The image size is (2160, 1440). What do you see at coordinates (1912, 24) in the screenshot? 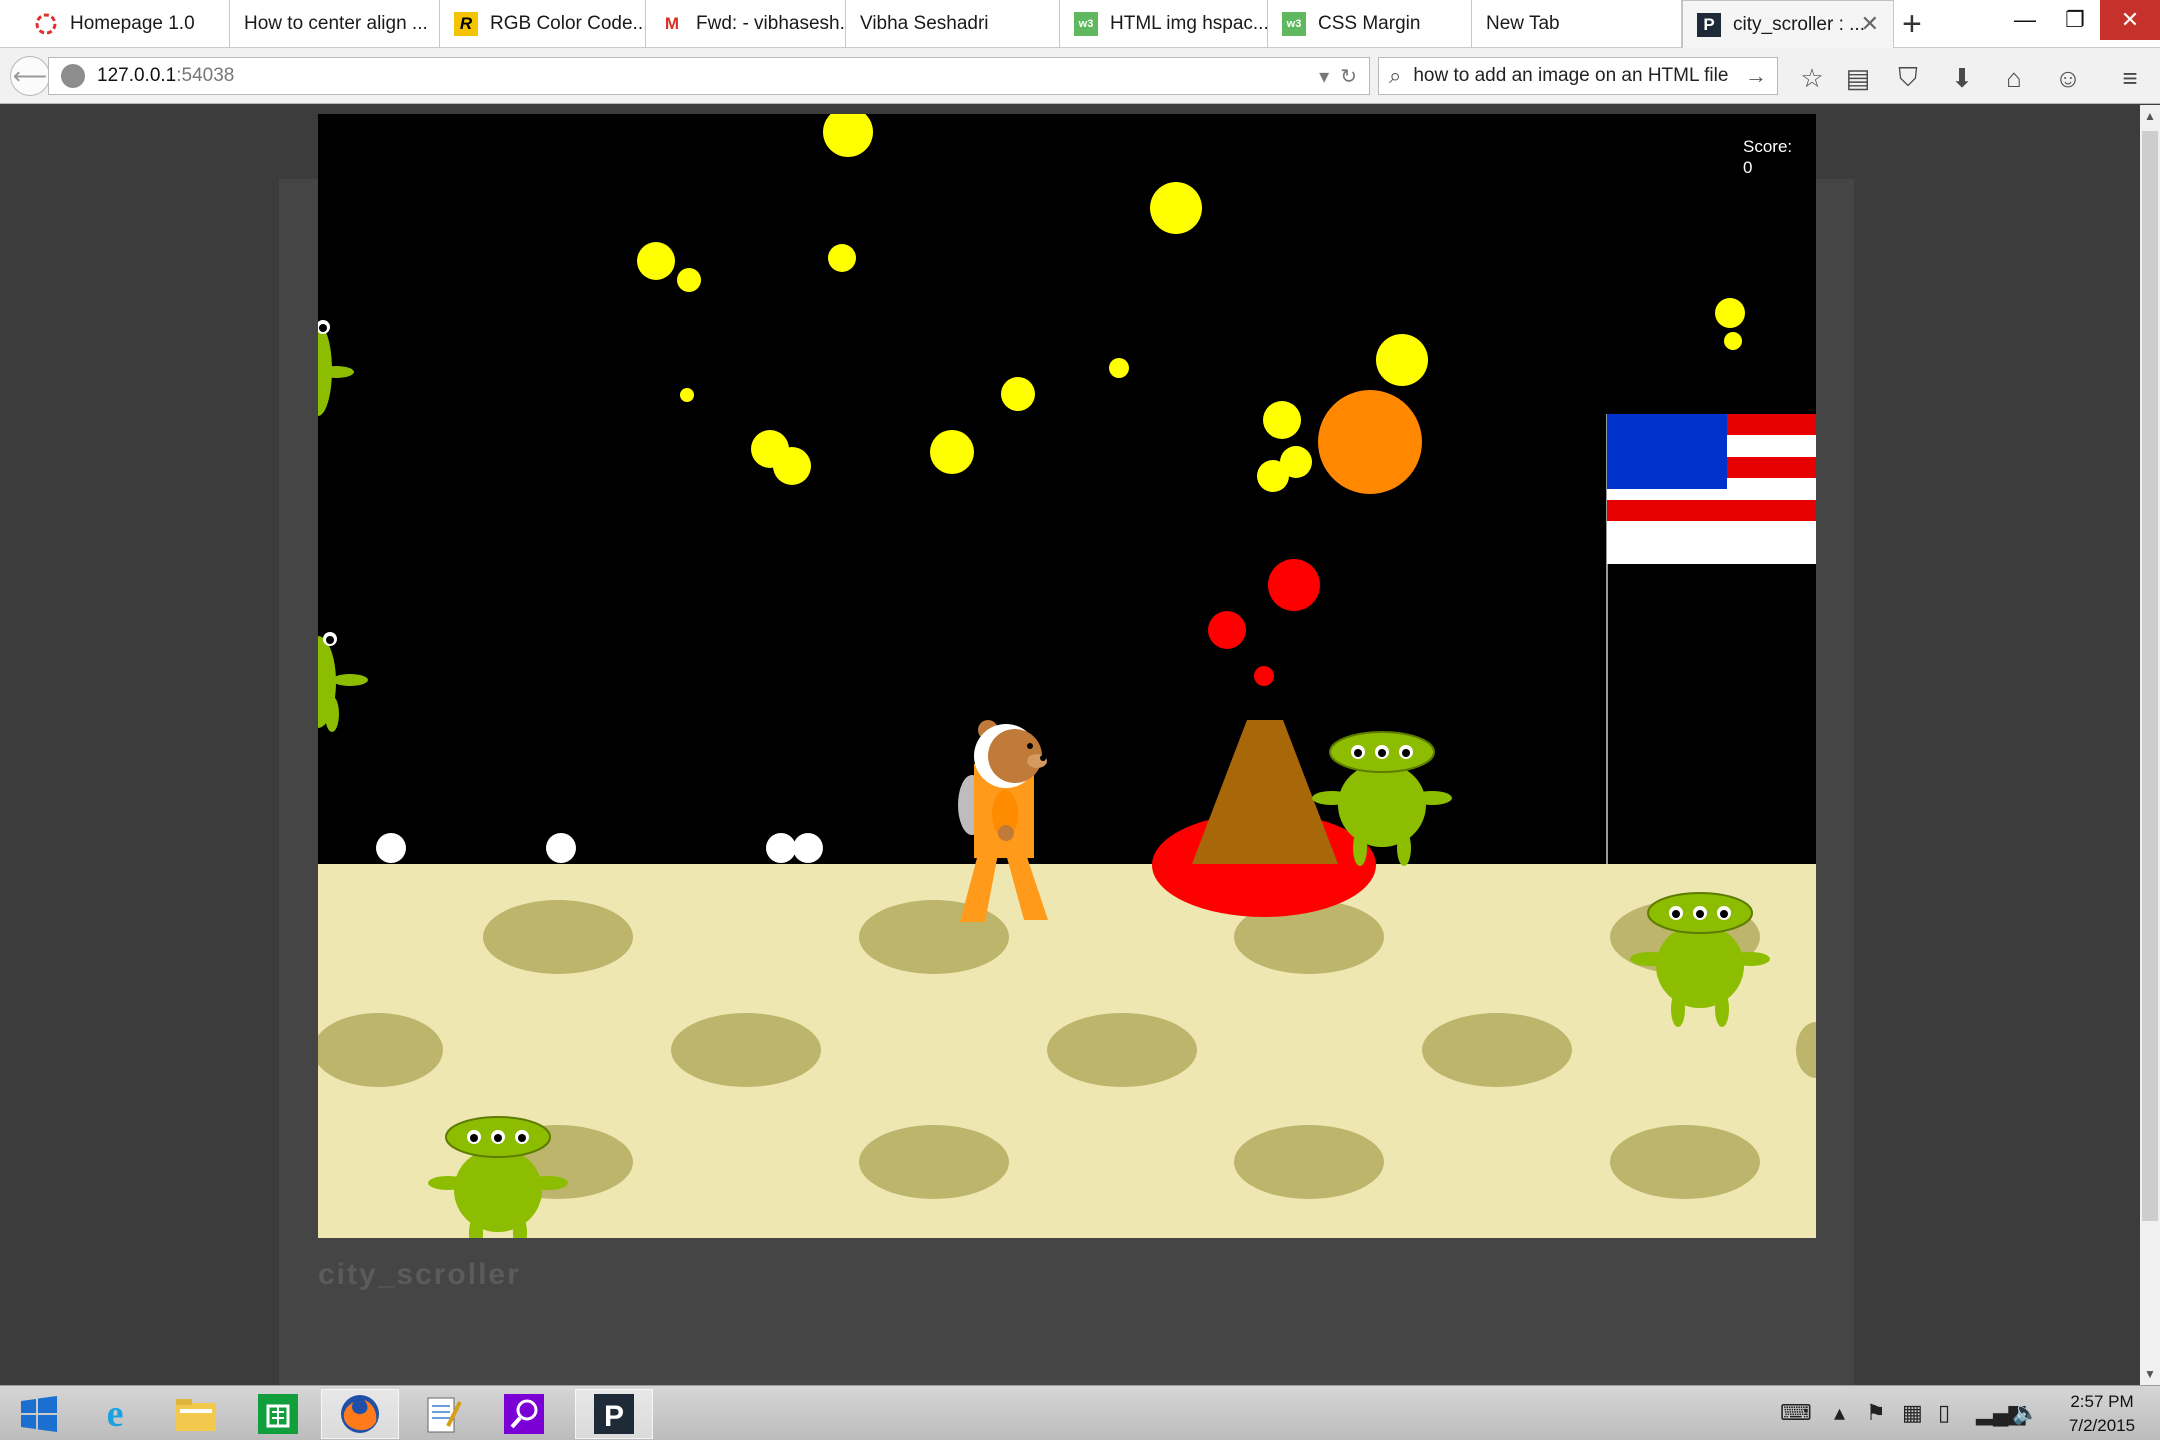
I see `new-tab-button: +` at bounding box center [1912, 24].